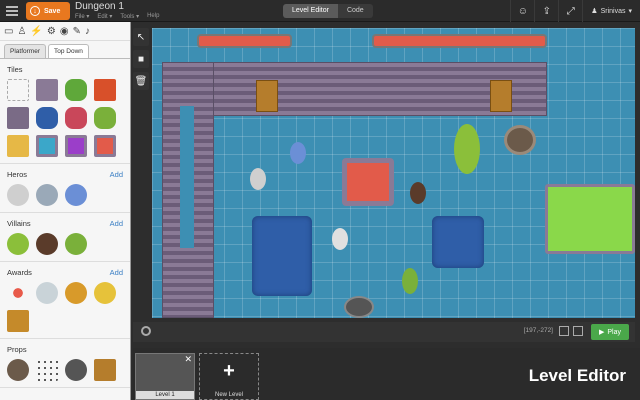  I want to click on asset-toolbar: ▭ ♙ ⚡ ⚙ ◉ ✎ ♪, so click(65, 31).